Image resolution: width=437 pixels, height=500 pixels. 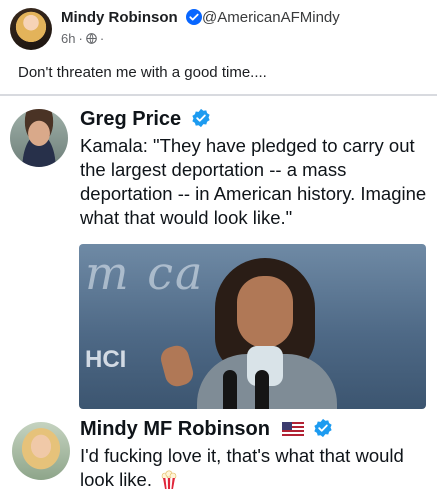 What do you see at coordinates (106, 359) in the screenshot?
I see `backdrop-text: HCI` at bounding box center [106, 359].